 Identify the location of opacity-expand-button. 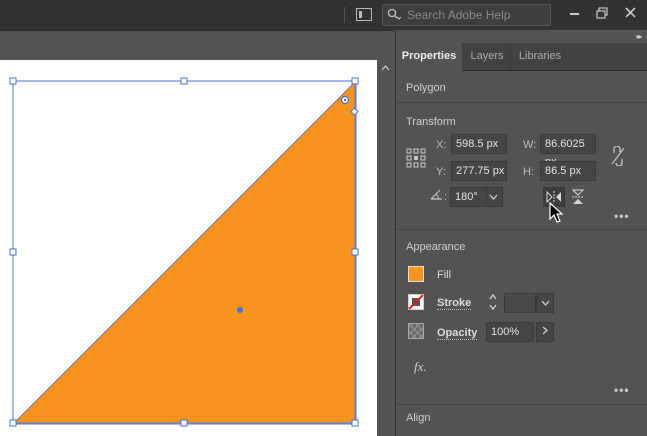
(545, 332).